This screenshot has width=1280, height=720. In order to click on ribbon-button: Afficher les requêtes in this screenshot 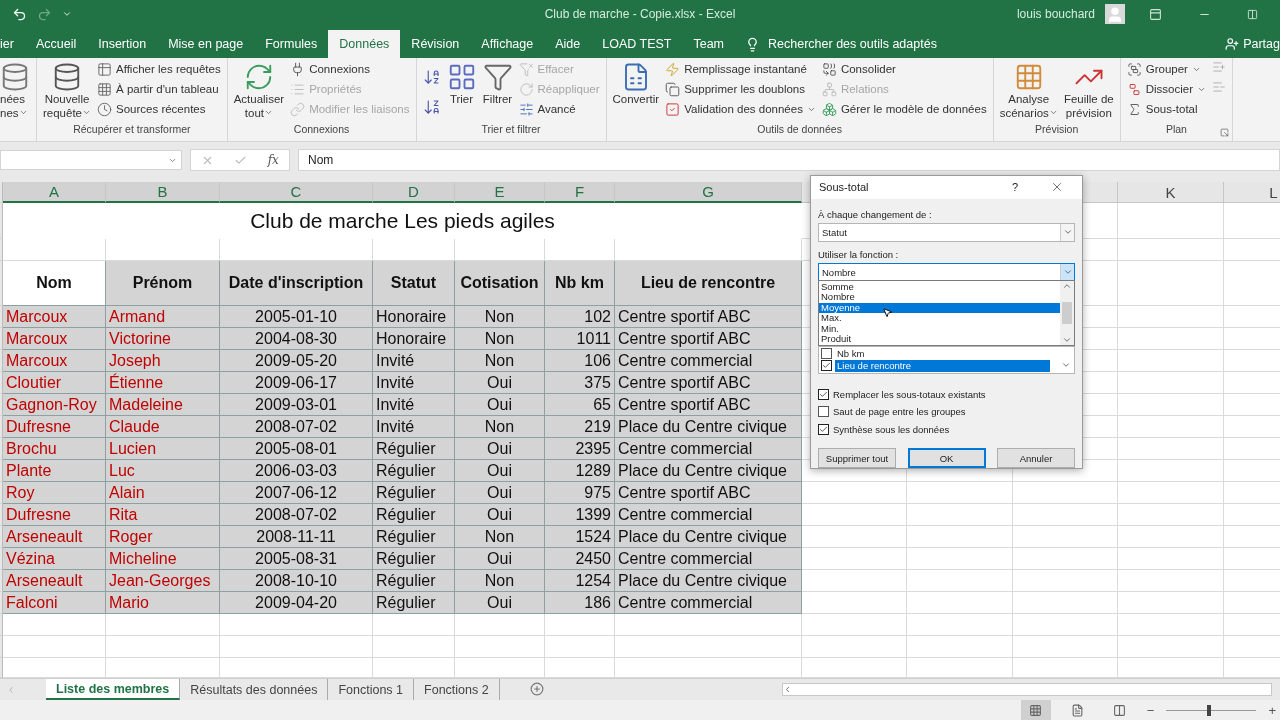, I will do `click(159, 69)`.